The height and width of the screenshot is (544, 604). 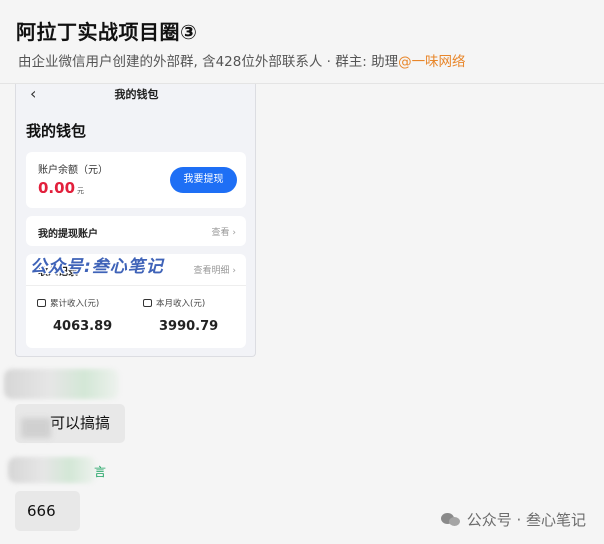 What do you see at coordinates (203, 180) in the screenshot?
I see `withdraw-button: 我要提现` at bounding box center [203, 180].